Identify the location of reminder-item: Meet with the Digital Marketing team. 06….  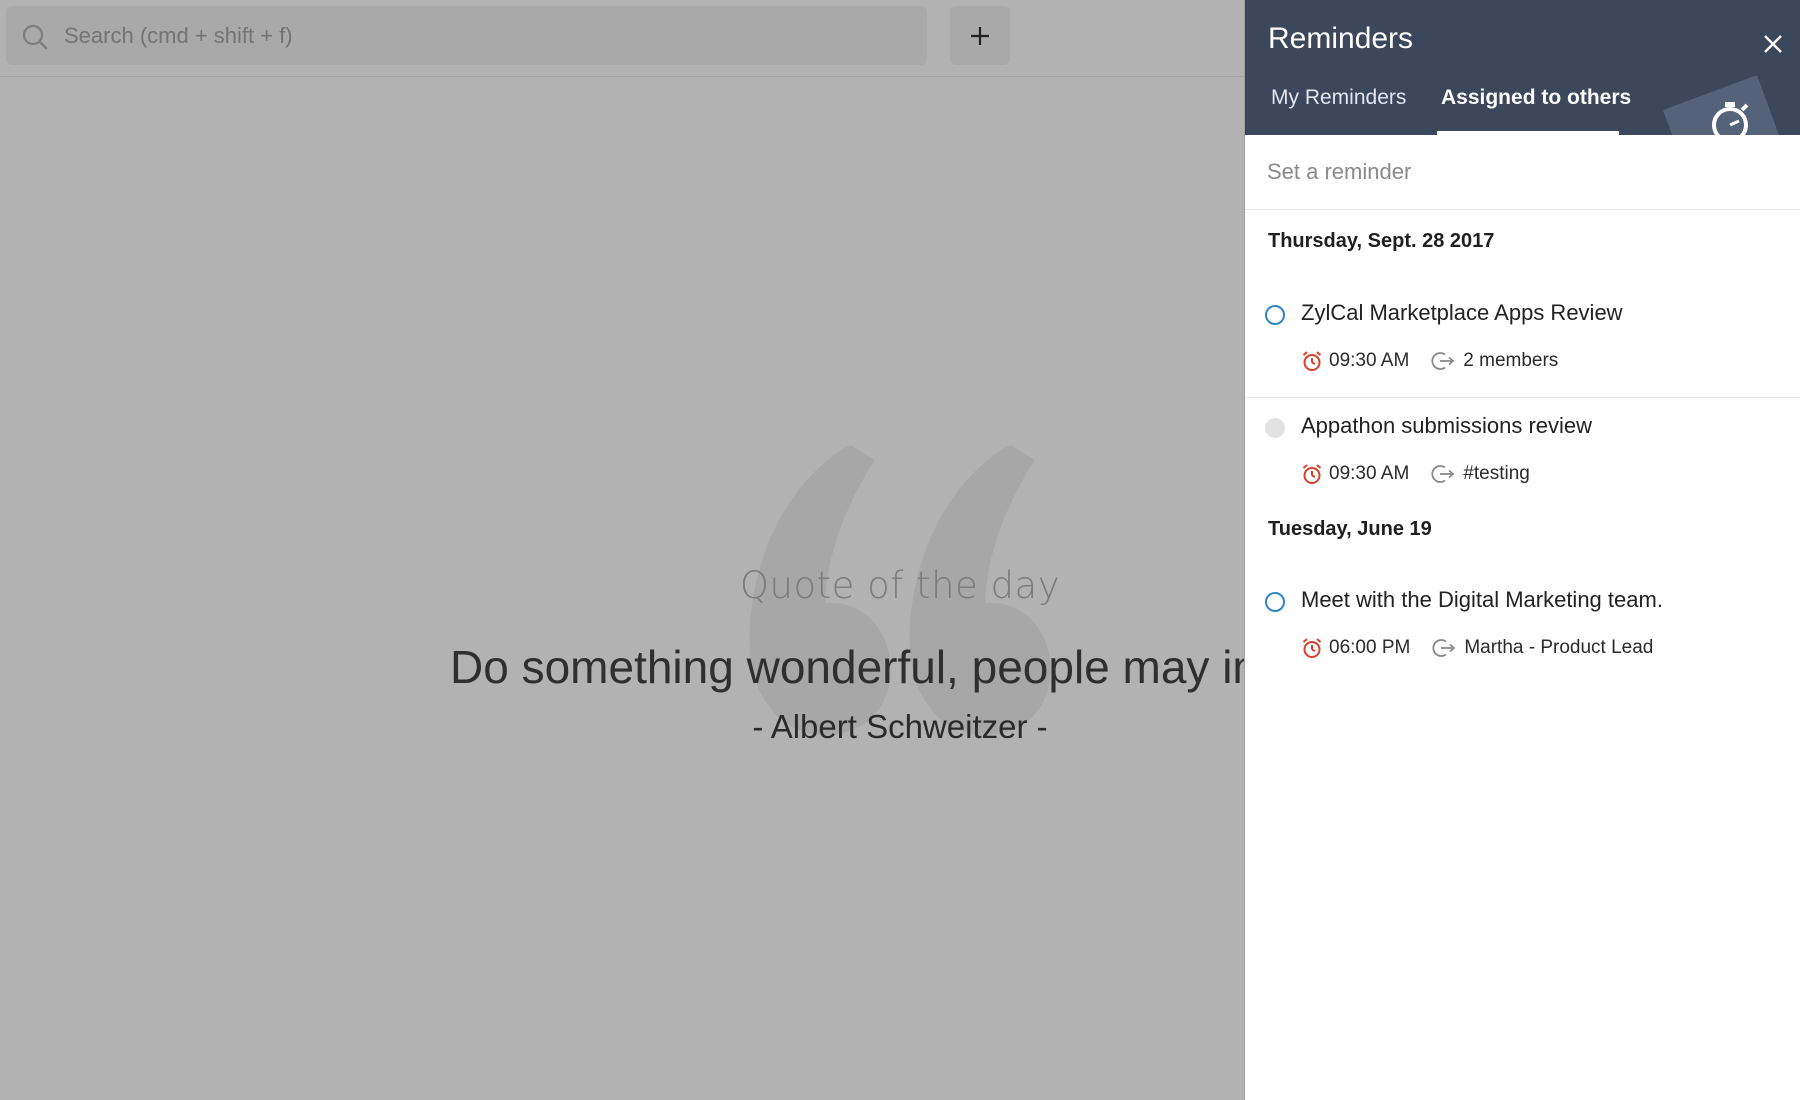
(1522, 629).